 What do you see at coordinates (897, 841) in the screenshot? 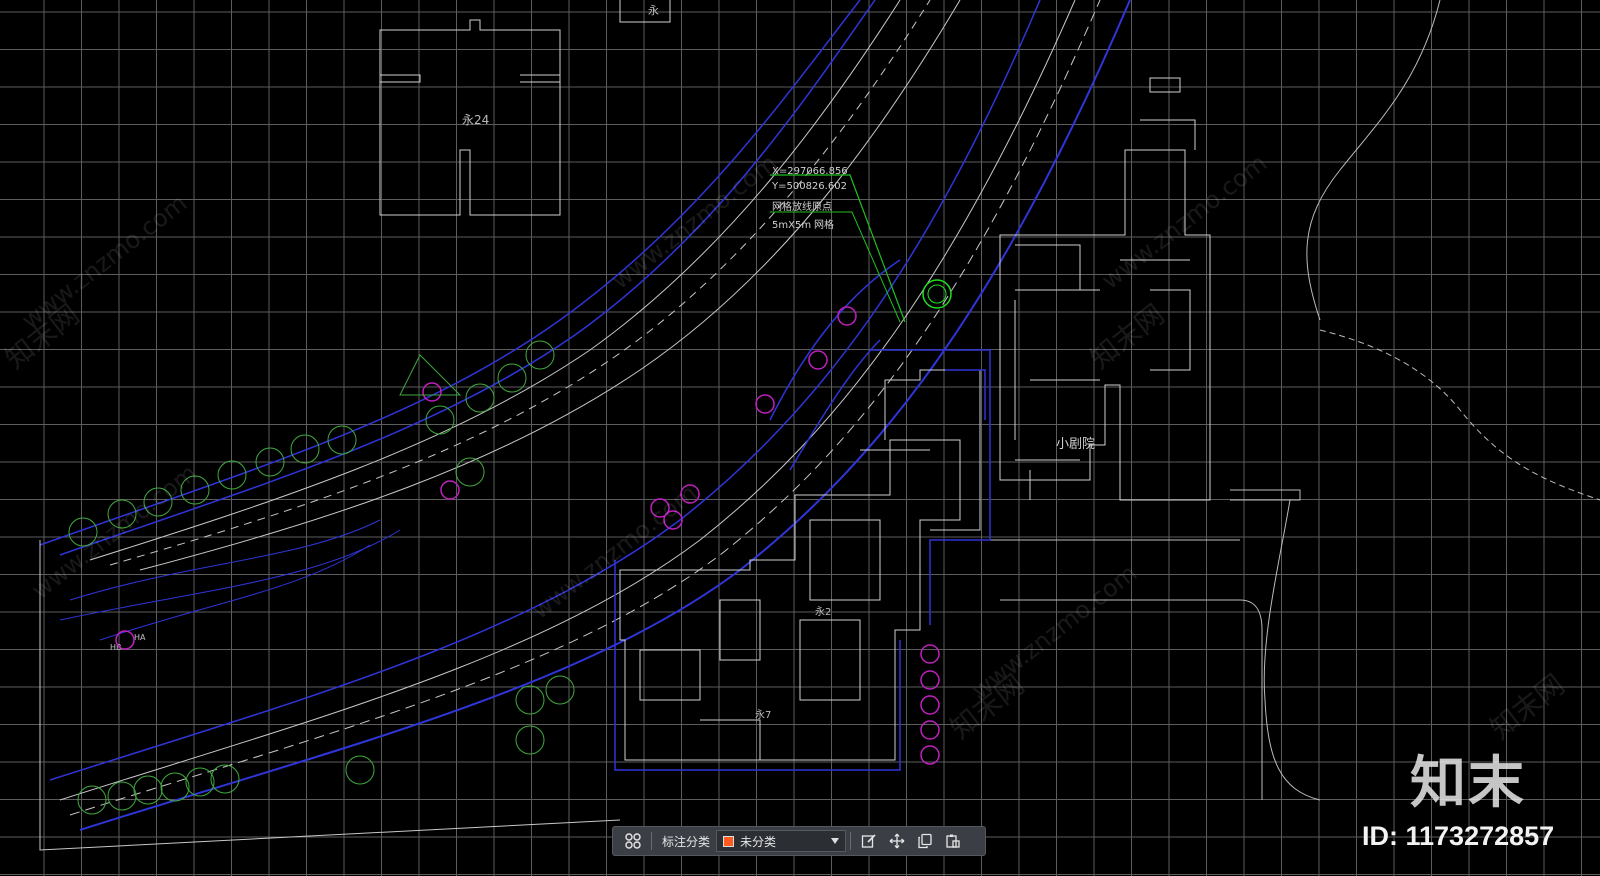
I see `move-icon` at bounding box center [897, 841].